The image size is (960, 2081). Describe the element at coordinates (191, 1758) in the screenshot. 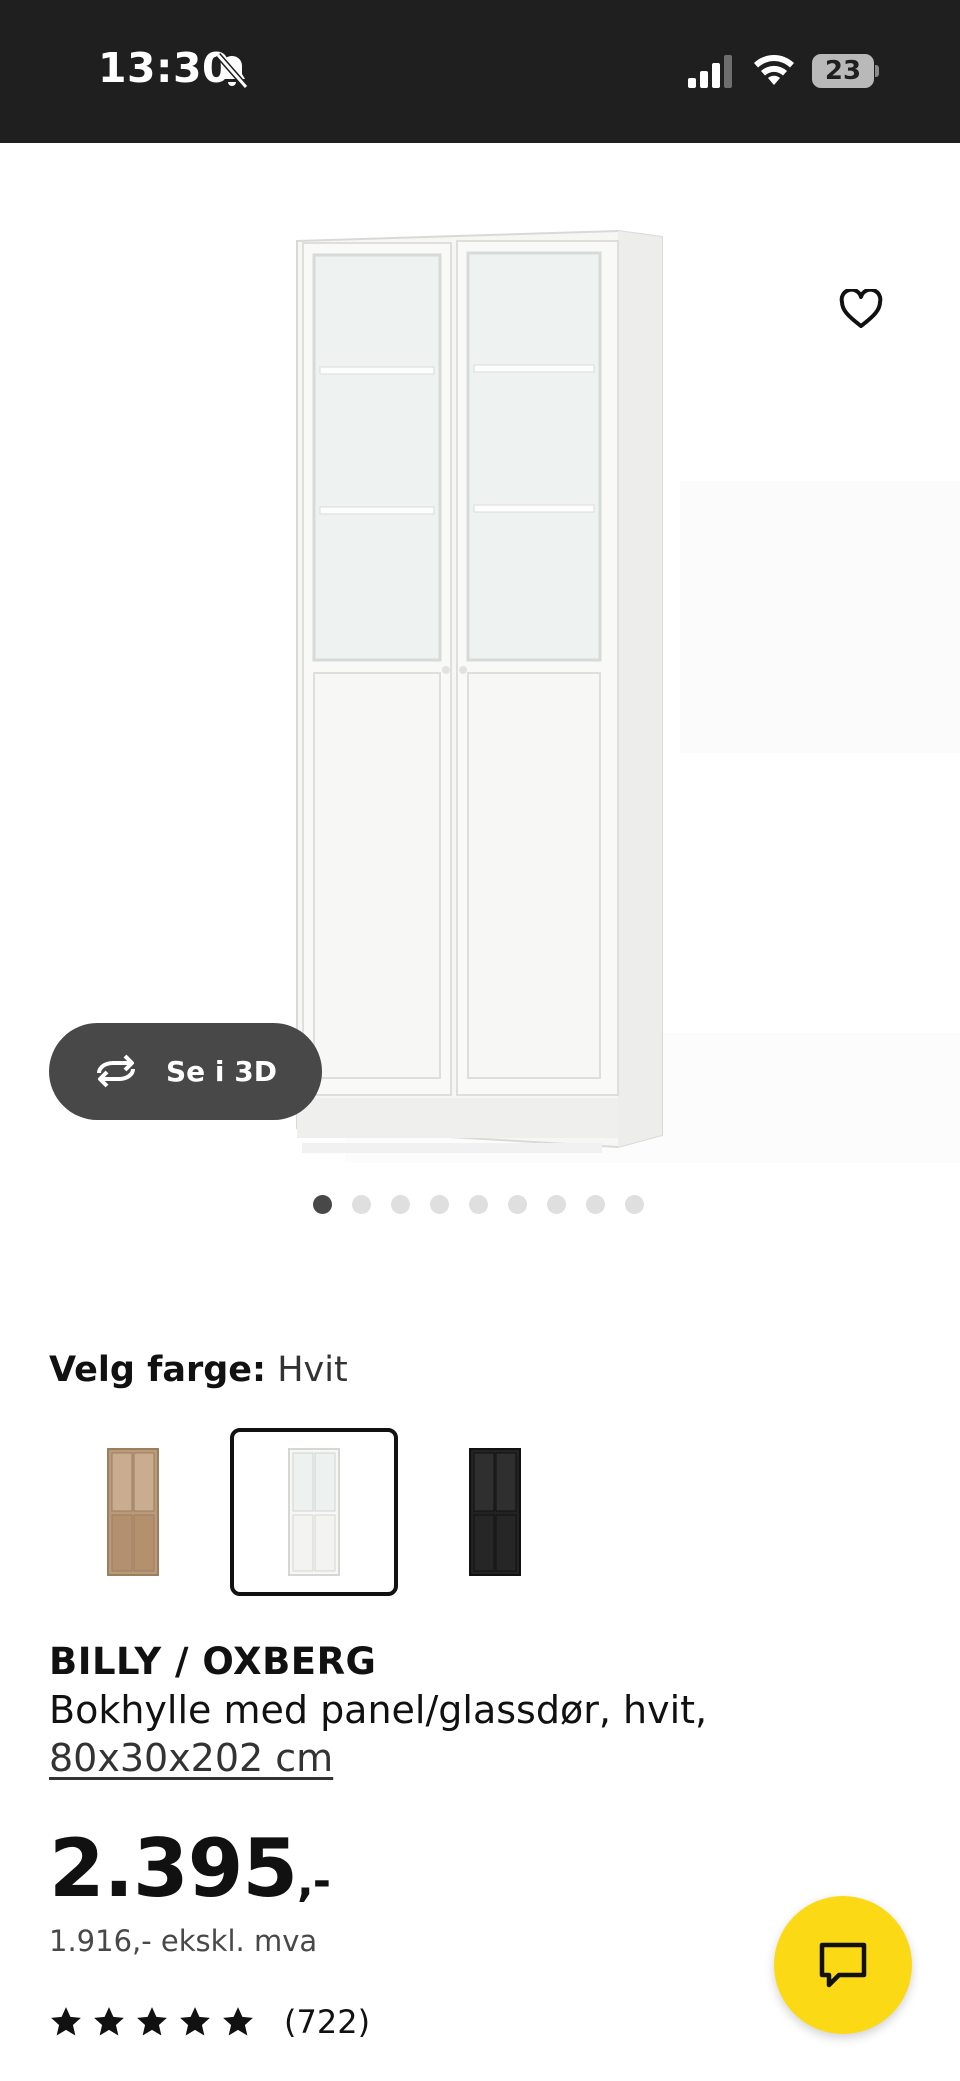

I see `product-size-link: 80x30x202 cm` at that location.